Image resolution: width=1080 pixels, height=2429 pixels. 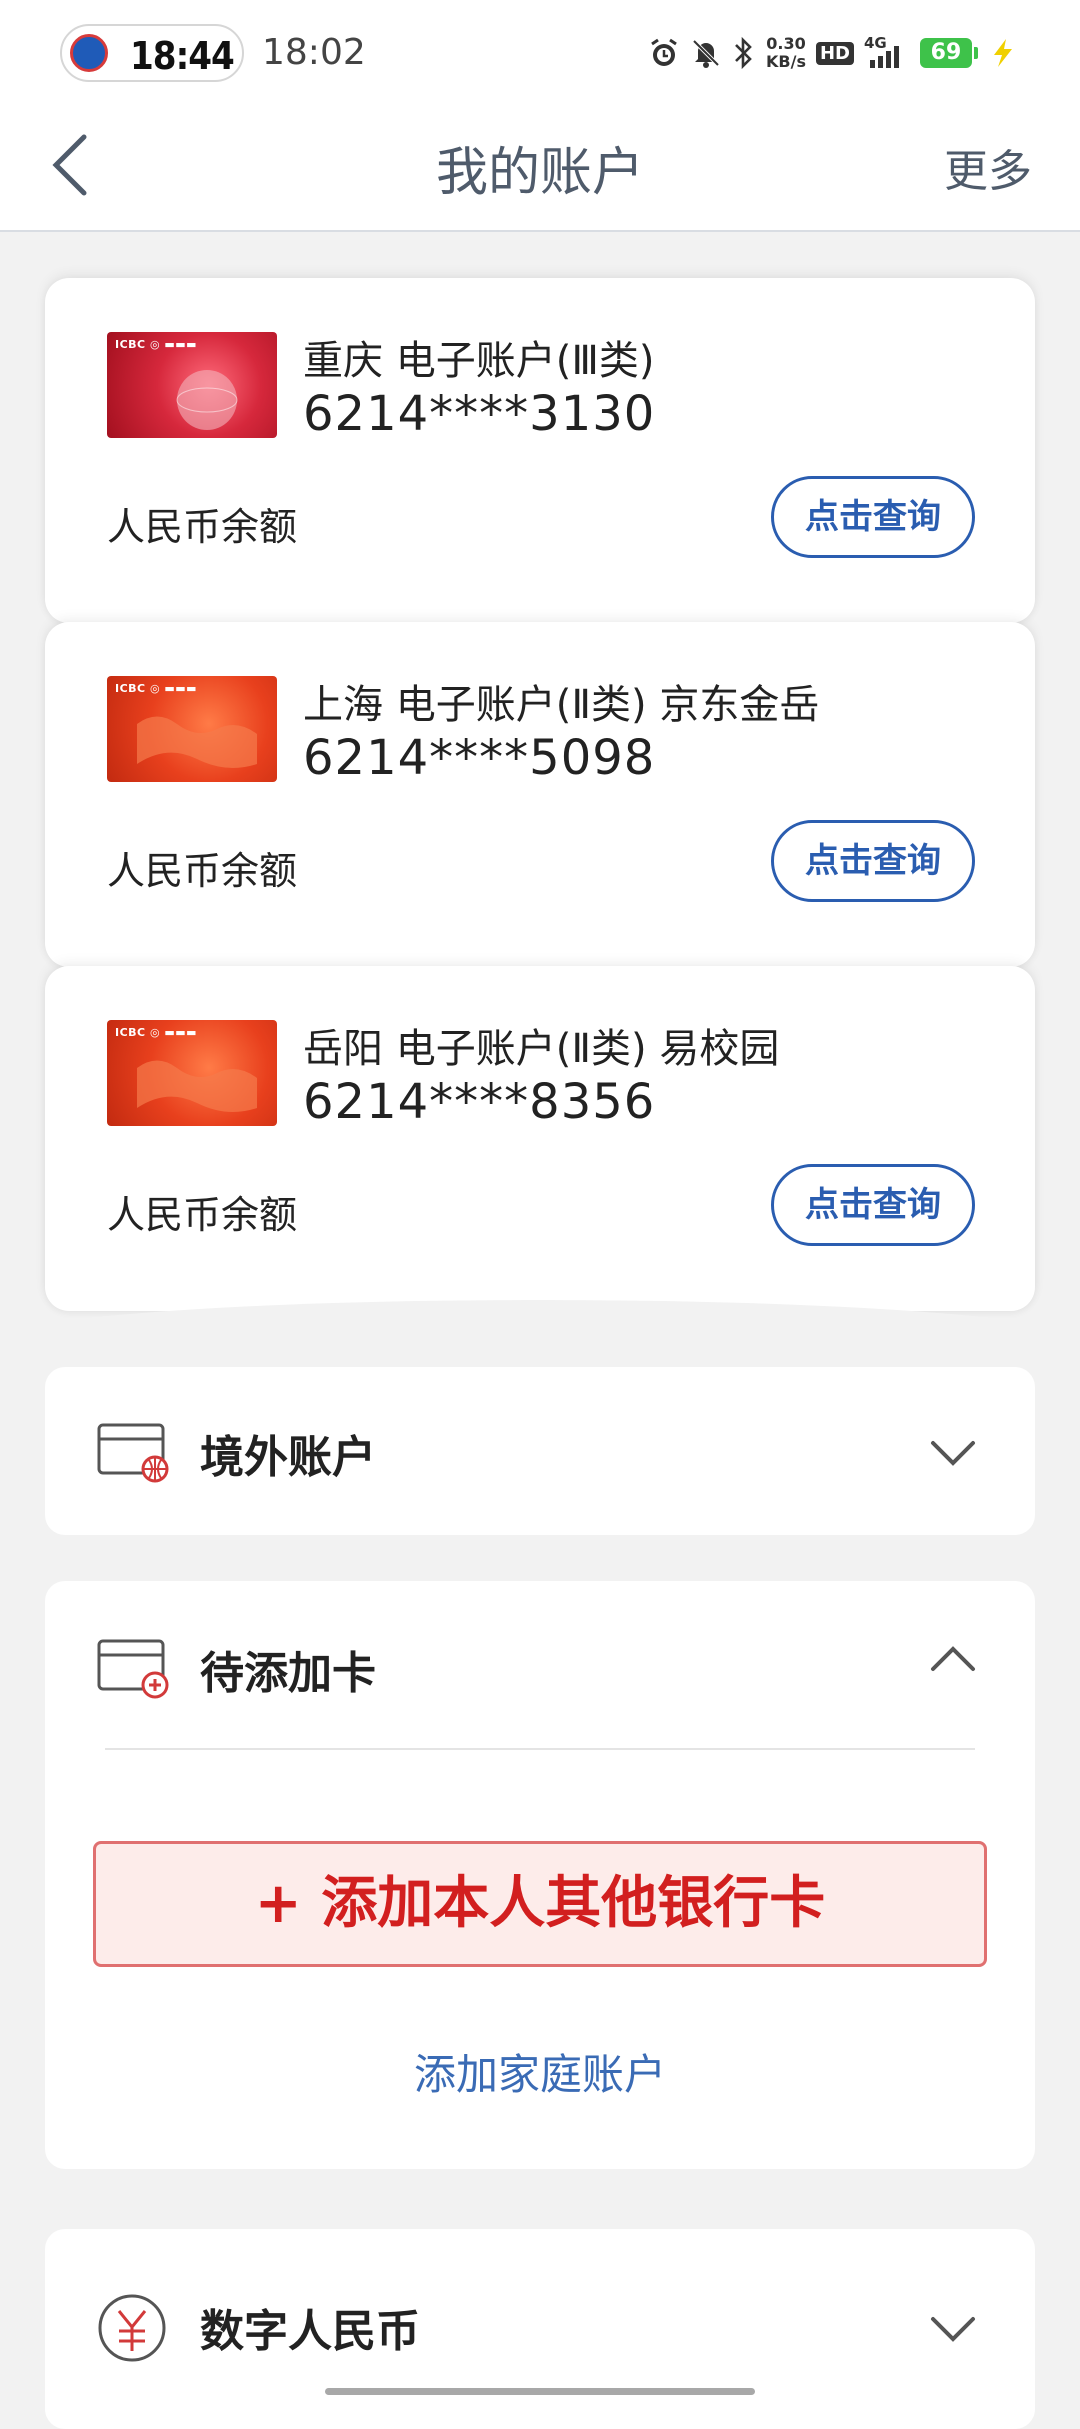 What do you see at coordinates (541, 1049) in the screenshot?
I see `account-name: 岳阳 电子账户(Ⅱ类) 易校园` at bounding box center [541, 1049].